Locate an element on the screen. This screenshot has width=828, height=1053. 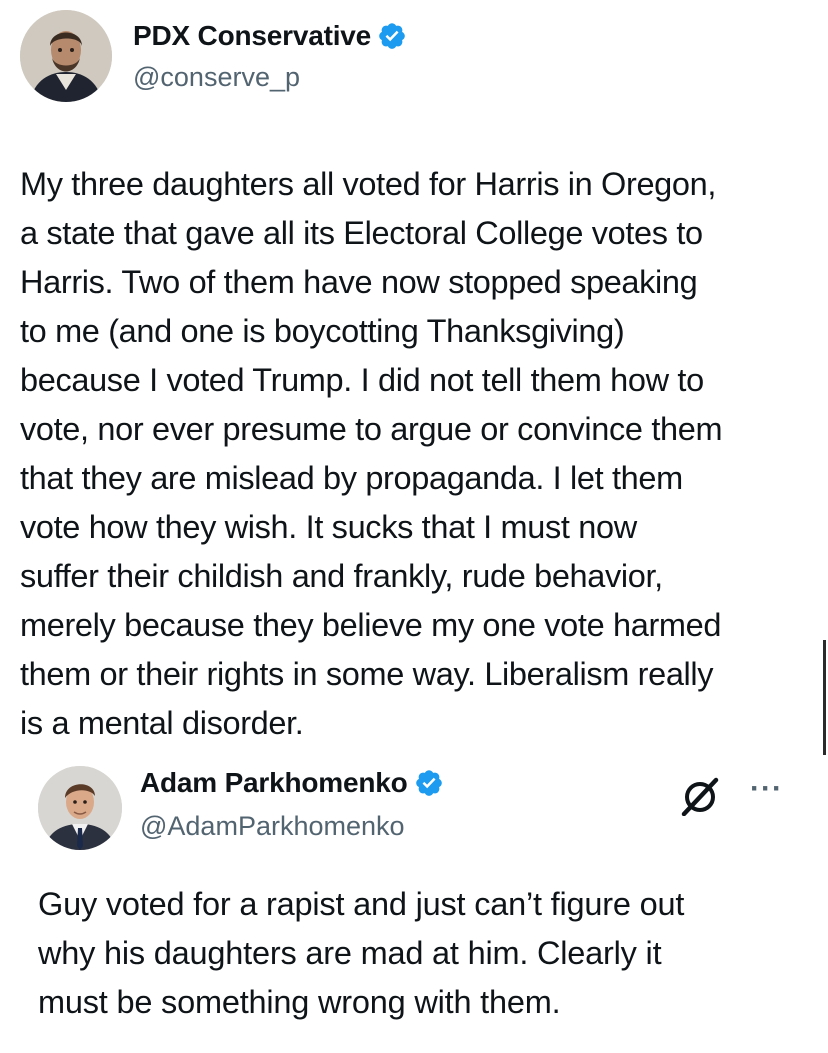
author-name-row: PDX Conservative is located at coordinates (270, 36).